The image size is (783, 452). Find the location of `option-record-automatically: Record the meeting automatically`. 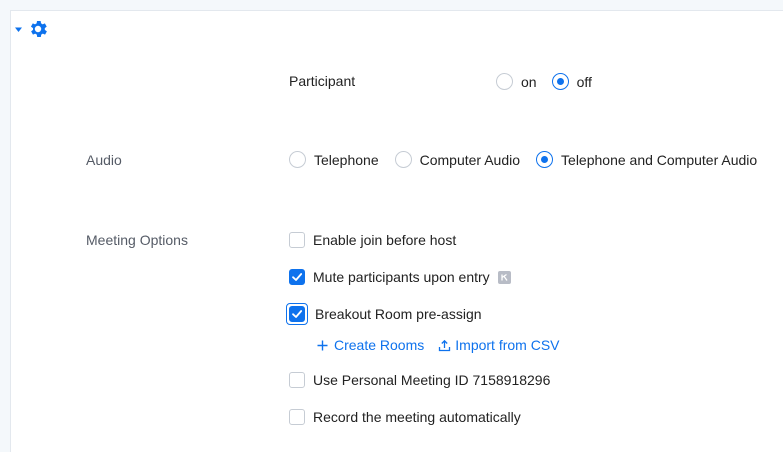

option-record-automatically: Record the meeting automatically is located at coordinates (405, 417).